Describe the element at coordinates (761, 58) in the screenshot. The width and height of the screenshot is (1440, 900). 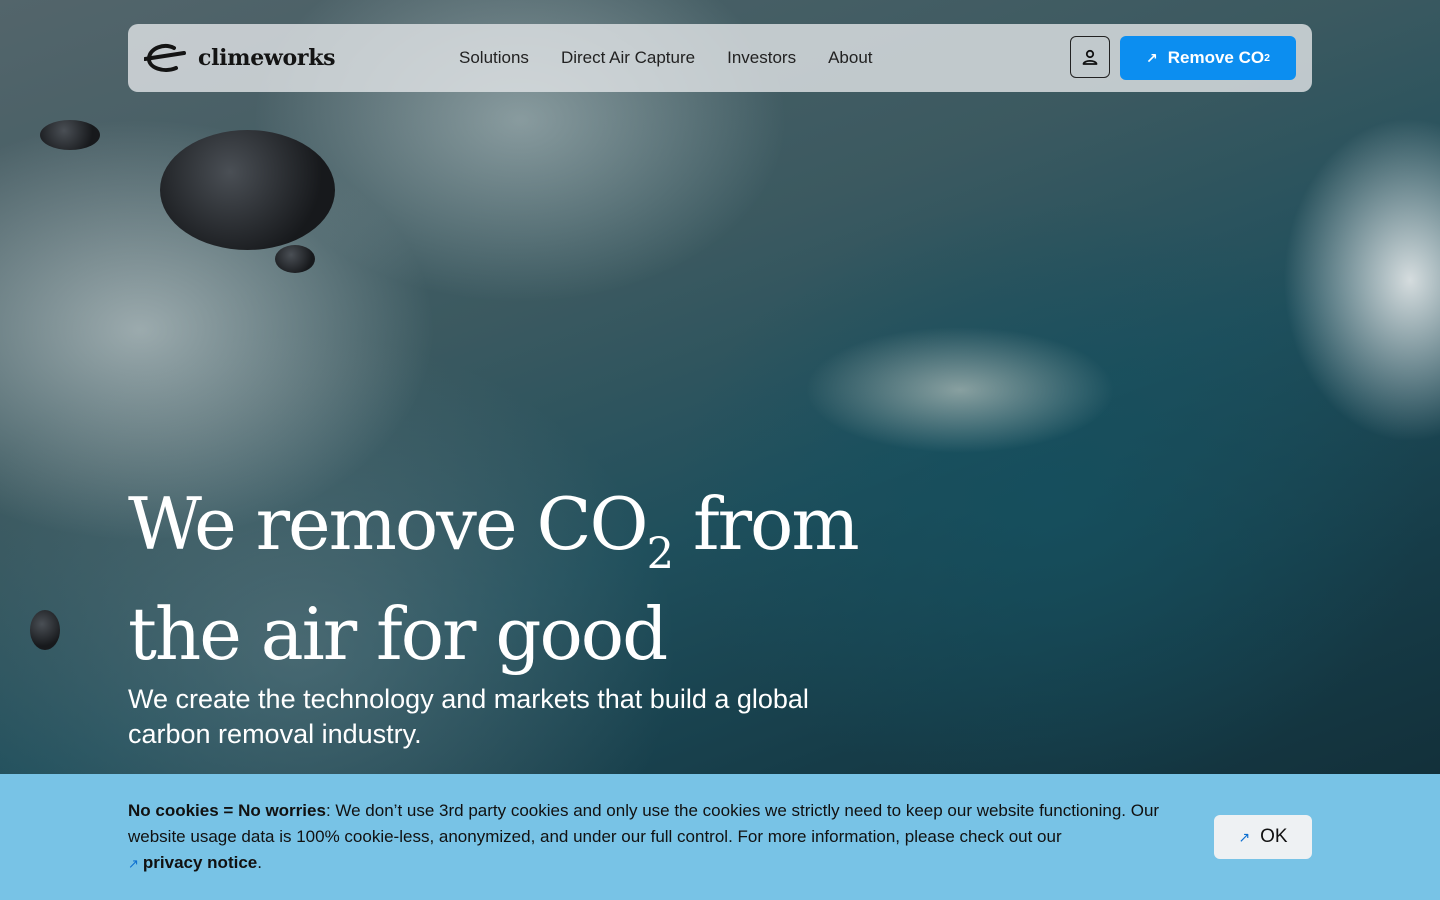
I see `nav-link-investors: Investors` at that location.